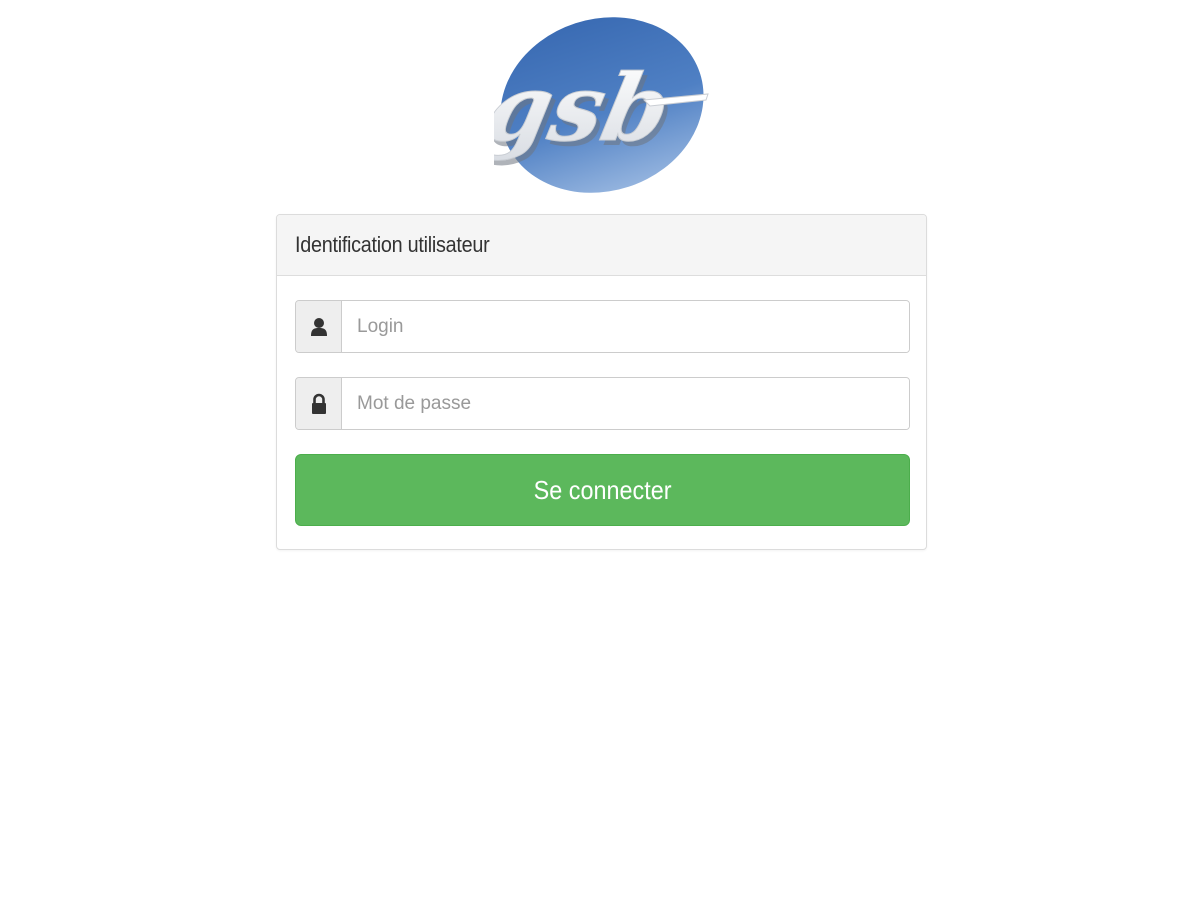 The image size is (1200, 900). I want to click on gsb-logo: gsb gsb, so click(602, 105).